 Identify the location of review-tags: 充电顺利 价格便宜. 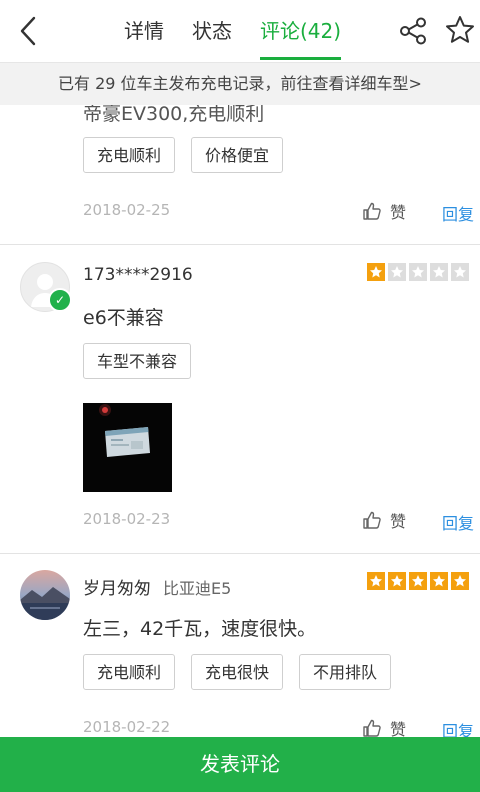
(191, 155).